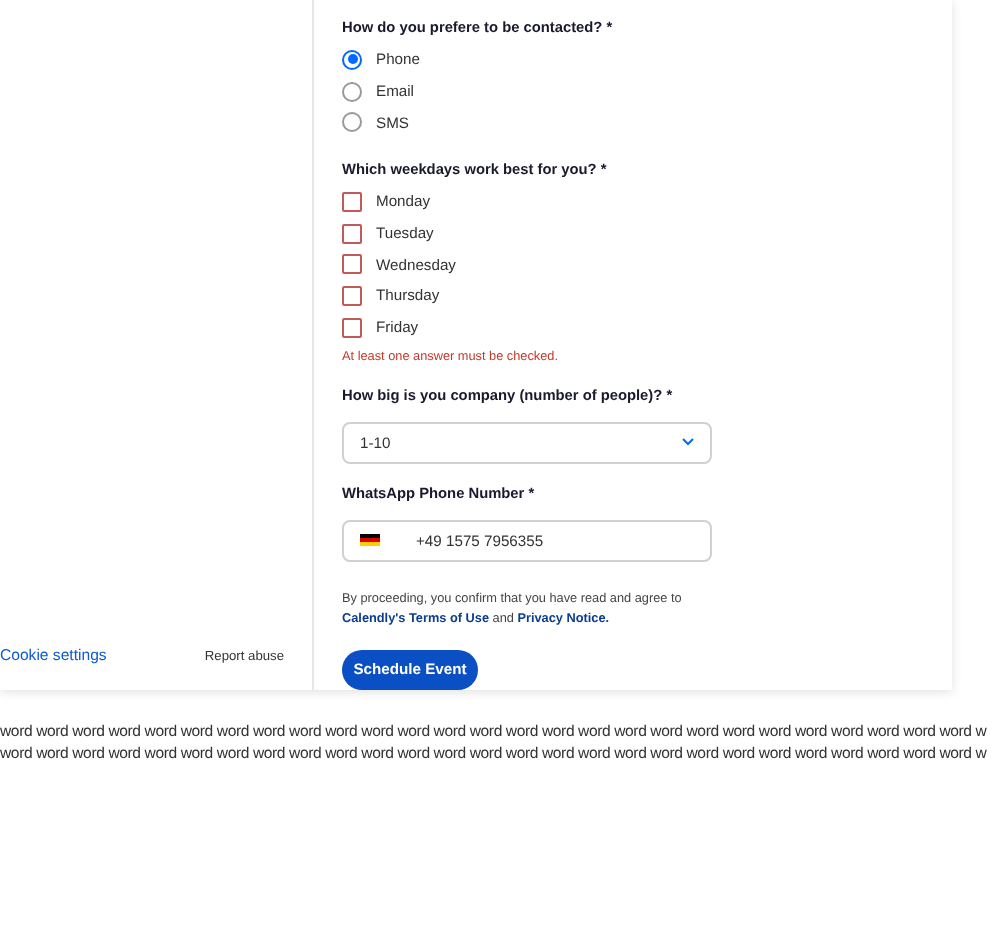 This screenshot has height=948, width=1000. I want to click on flag-icon, so click(370, 540).